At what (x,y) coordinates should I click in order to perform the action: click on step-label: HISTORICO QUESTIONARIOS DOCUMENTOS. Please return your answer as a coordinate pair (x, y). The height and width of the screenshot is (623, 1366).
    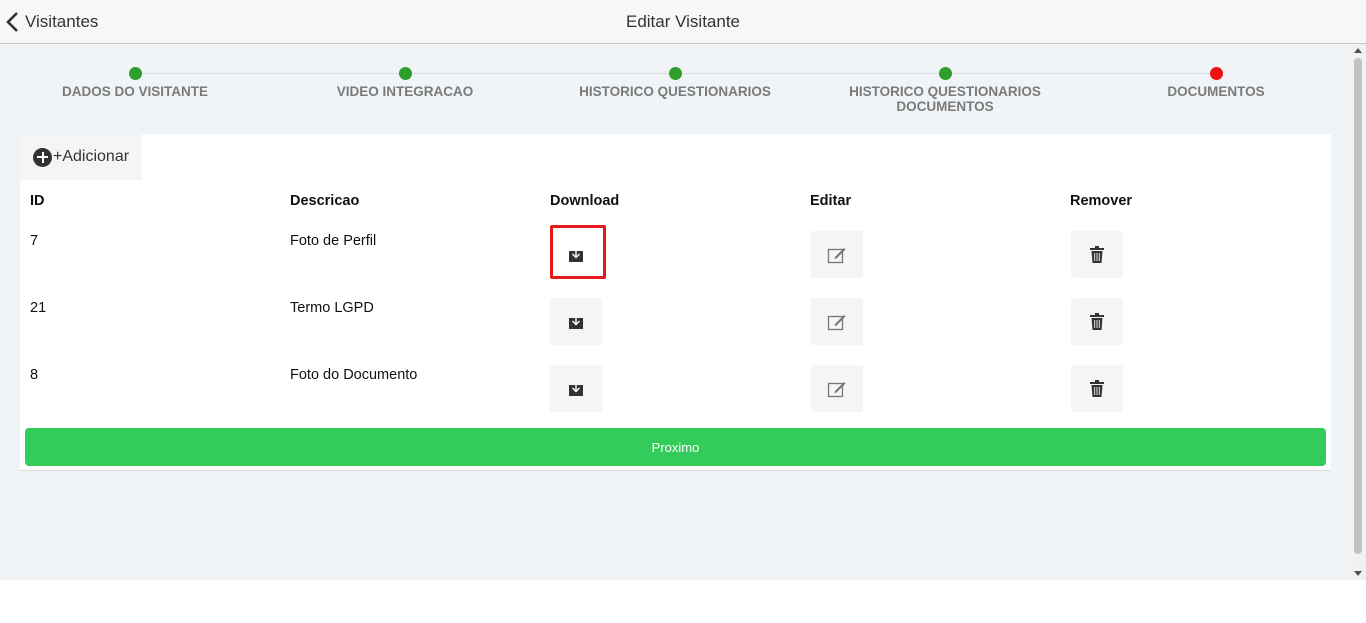
    Looking at the image, I should click on (945, 99).